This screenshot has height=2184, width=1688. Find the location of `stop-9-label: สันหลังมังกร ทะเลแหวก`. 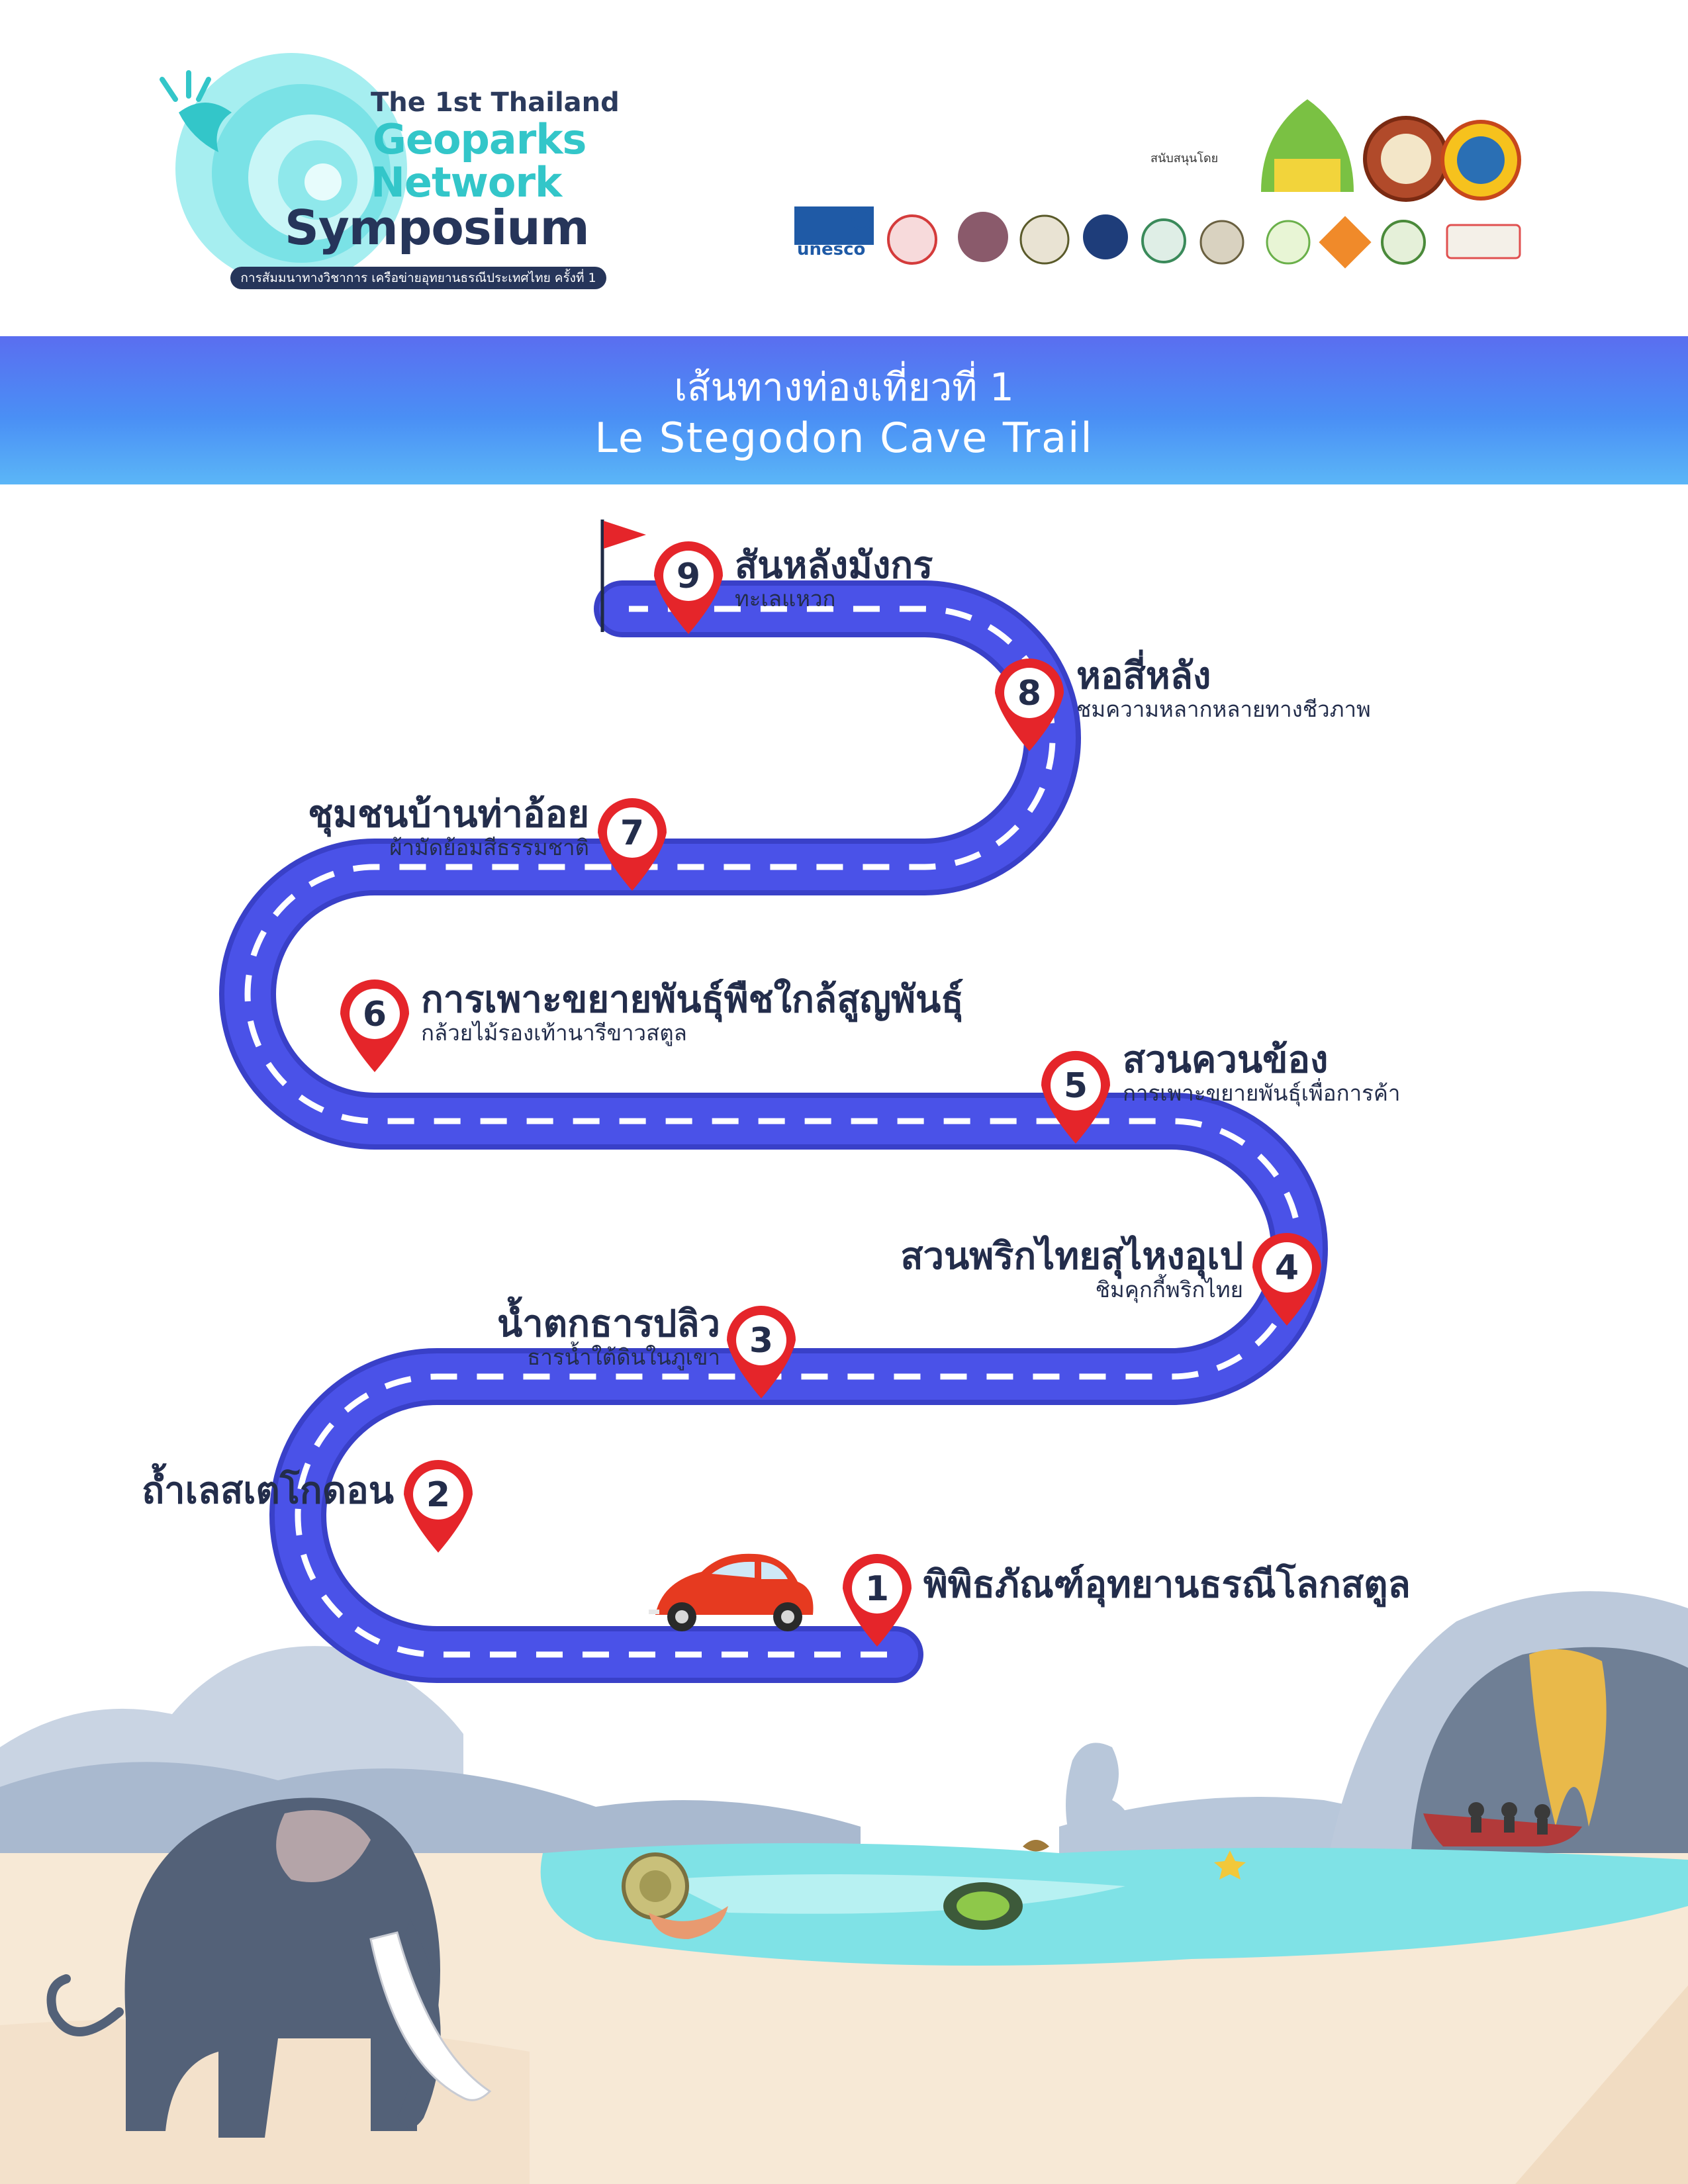

stop-9-label: สันหลังมังกร ทะเลแหวก is located at coordinates (834, 578).